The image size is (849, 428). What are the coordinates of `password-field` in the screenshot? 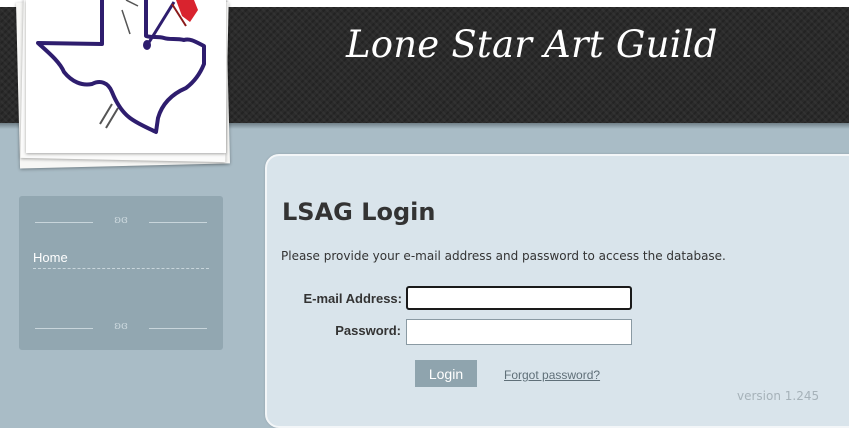 It's located at (519, 332).